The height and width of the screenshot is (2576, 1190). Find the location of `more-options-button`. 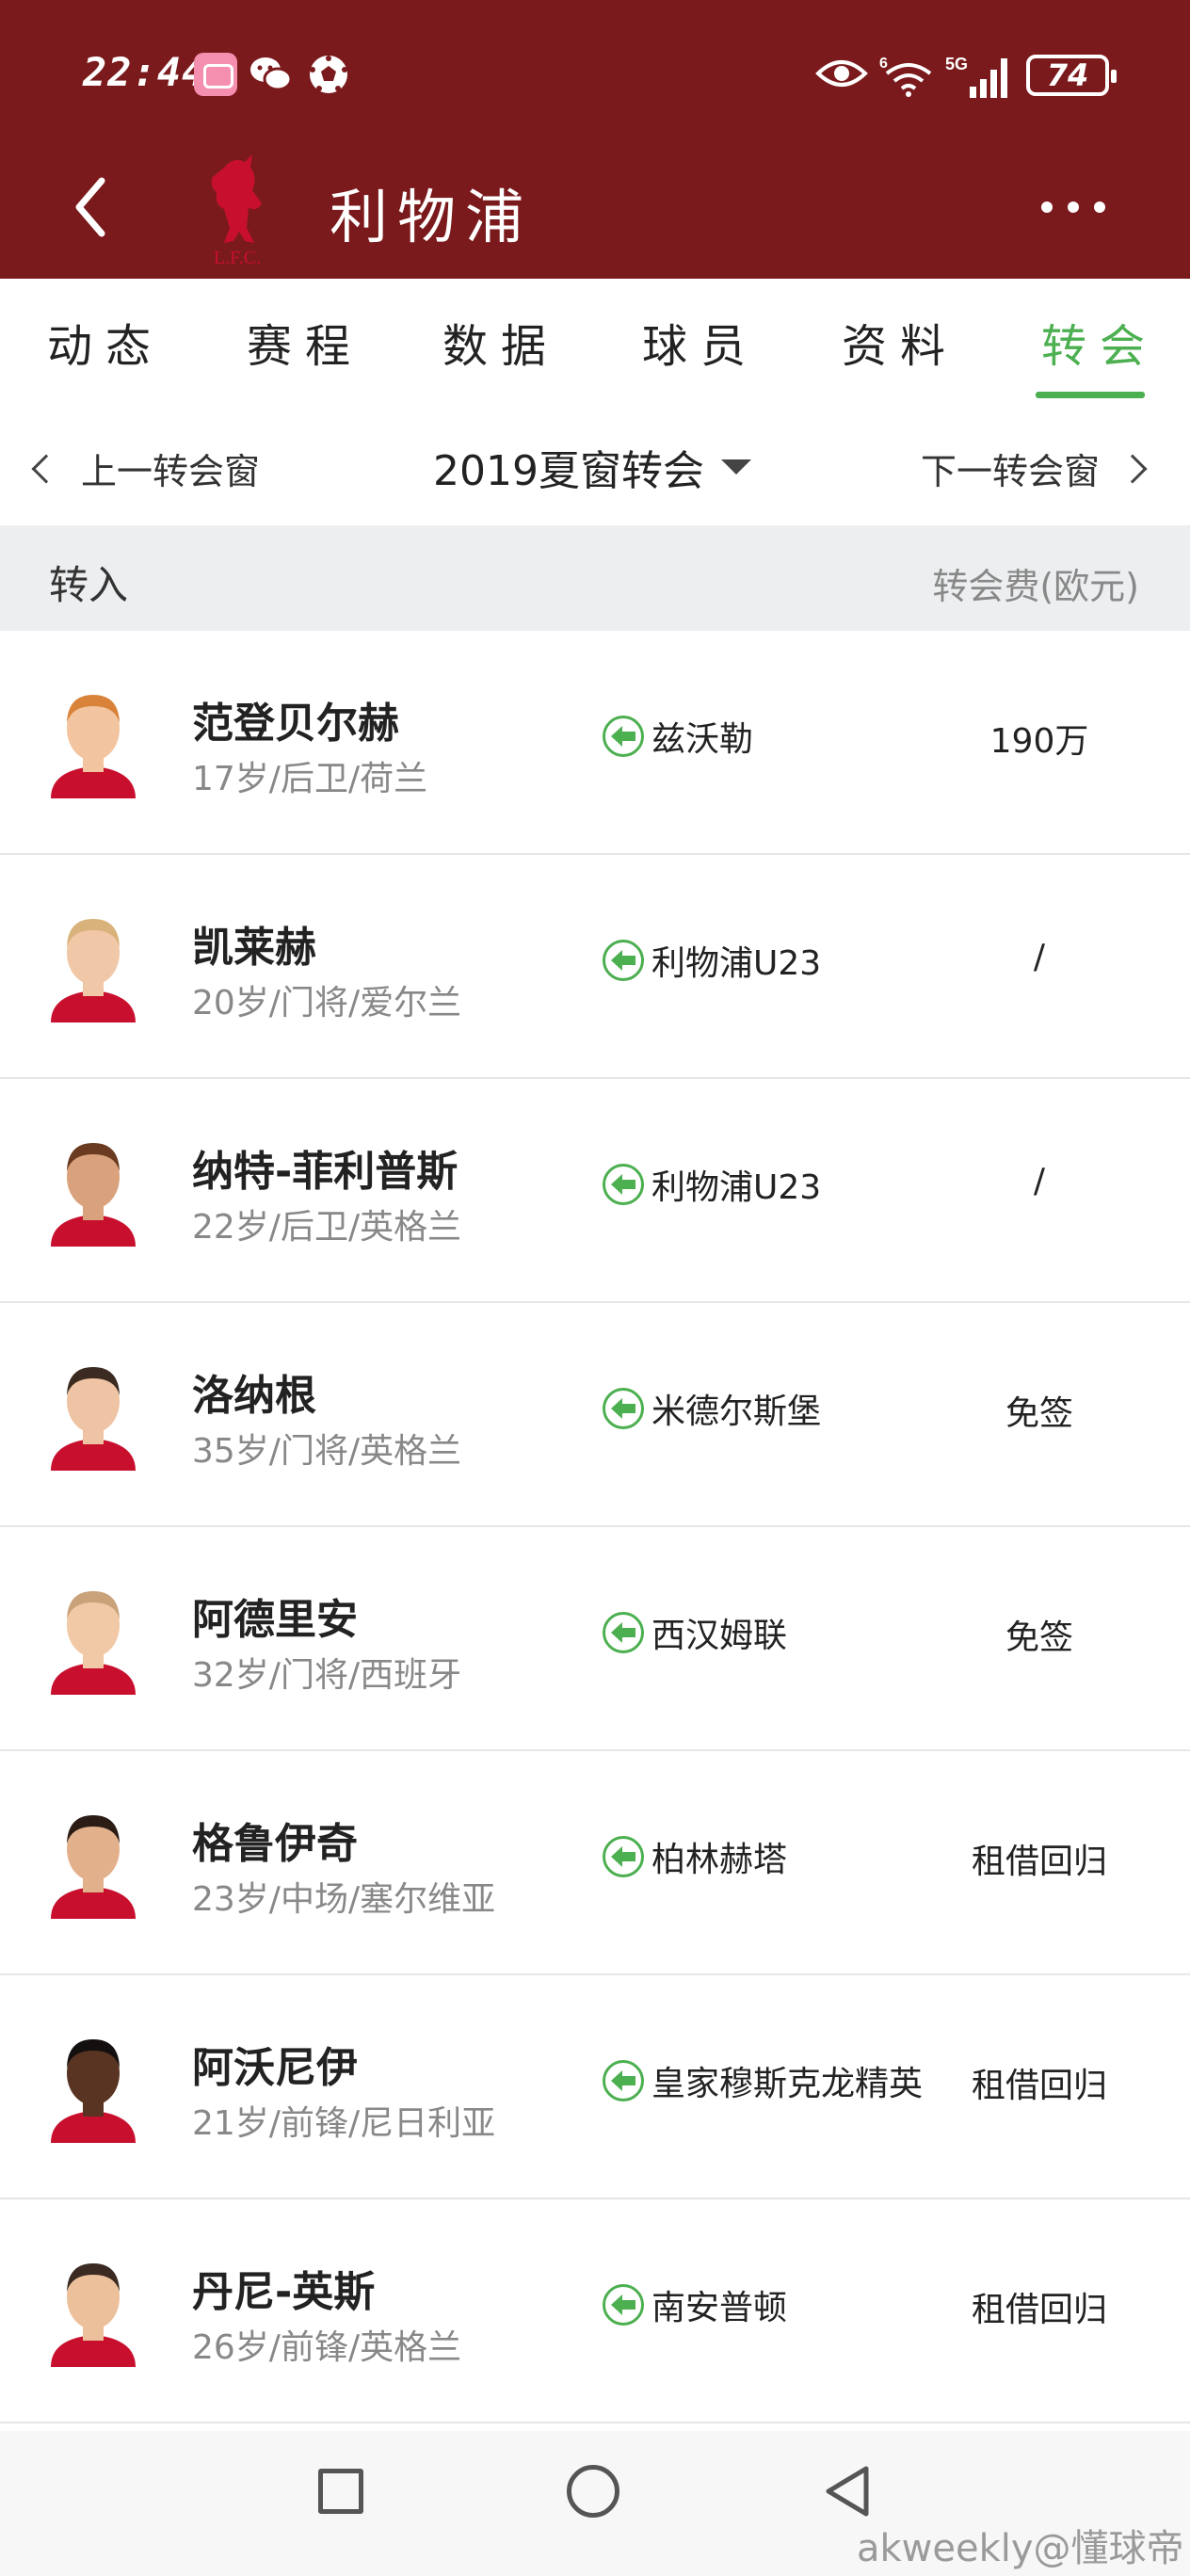

more-options-button is located at coordinates (1073, 207).